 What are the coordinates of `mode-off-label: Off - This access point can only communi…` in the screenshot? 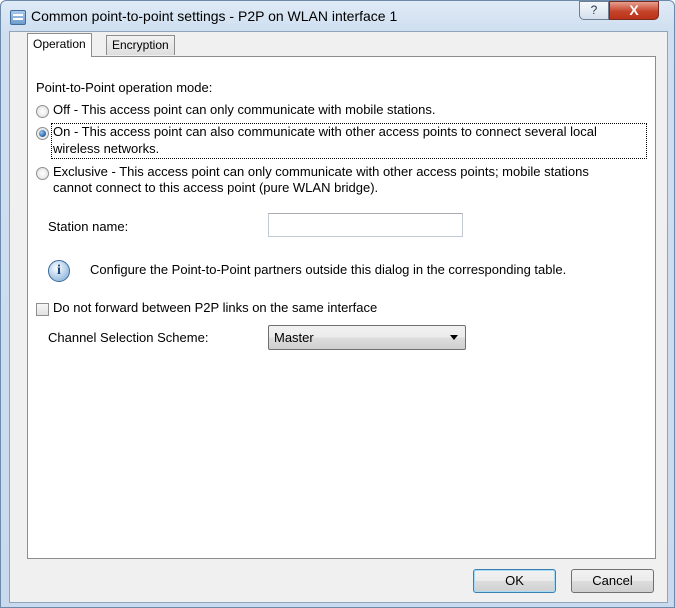 It's located at (244, 109).